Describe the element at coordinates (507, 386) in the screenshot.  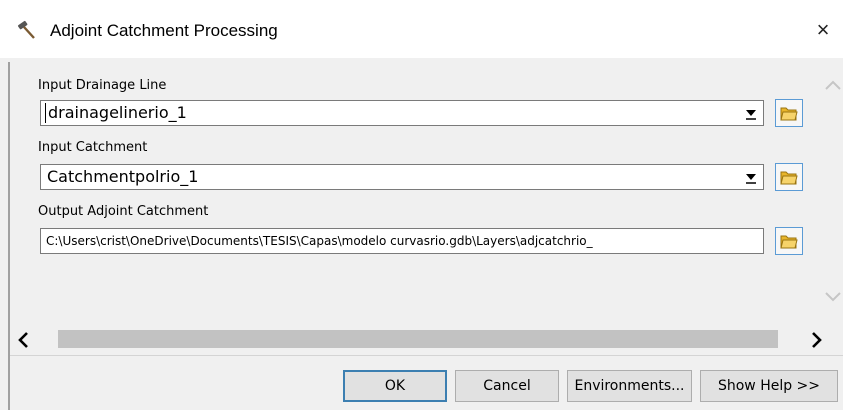
I see `cancel-button: Cancel` at that location.